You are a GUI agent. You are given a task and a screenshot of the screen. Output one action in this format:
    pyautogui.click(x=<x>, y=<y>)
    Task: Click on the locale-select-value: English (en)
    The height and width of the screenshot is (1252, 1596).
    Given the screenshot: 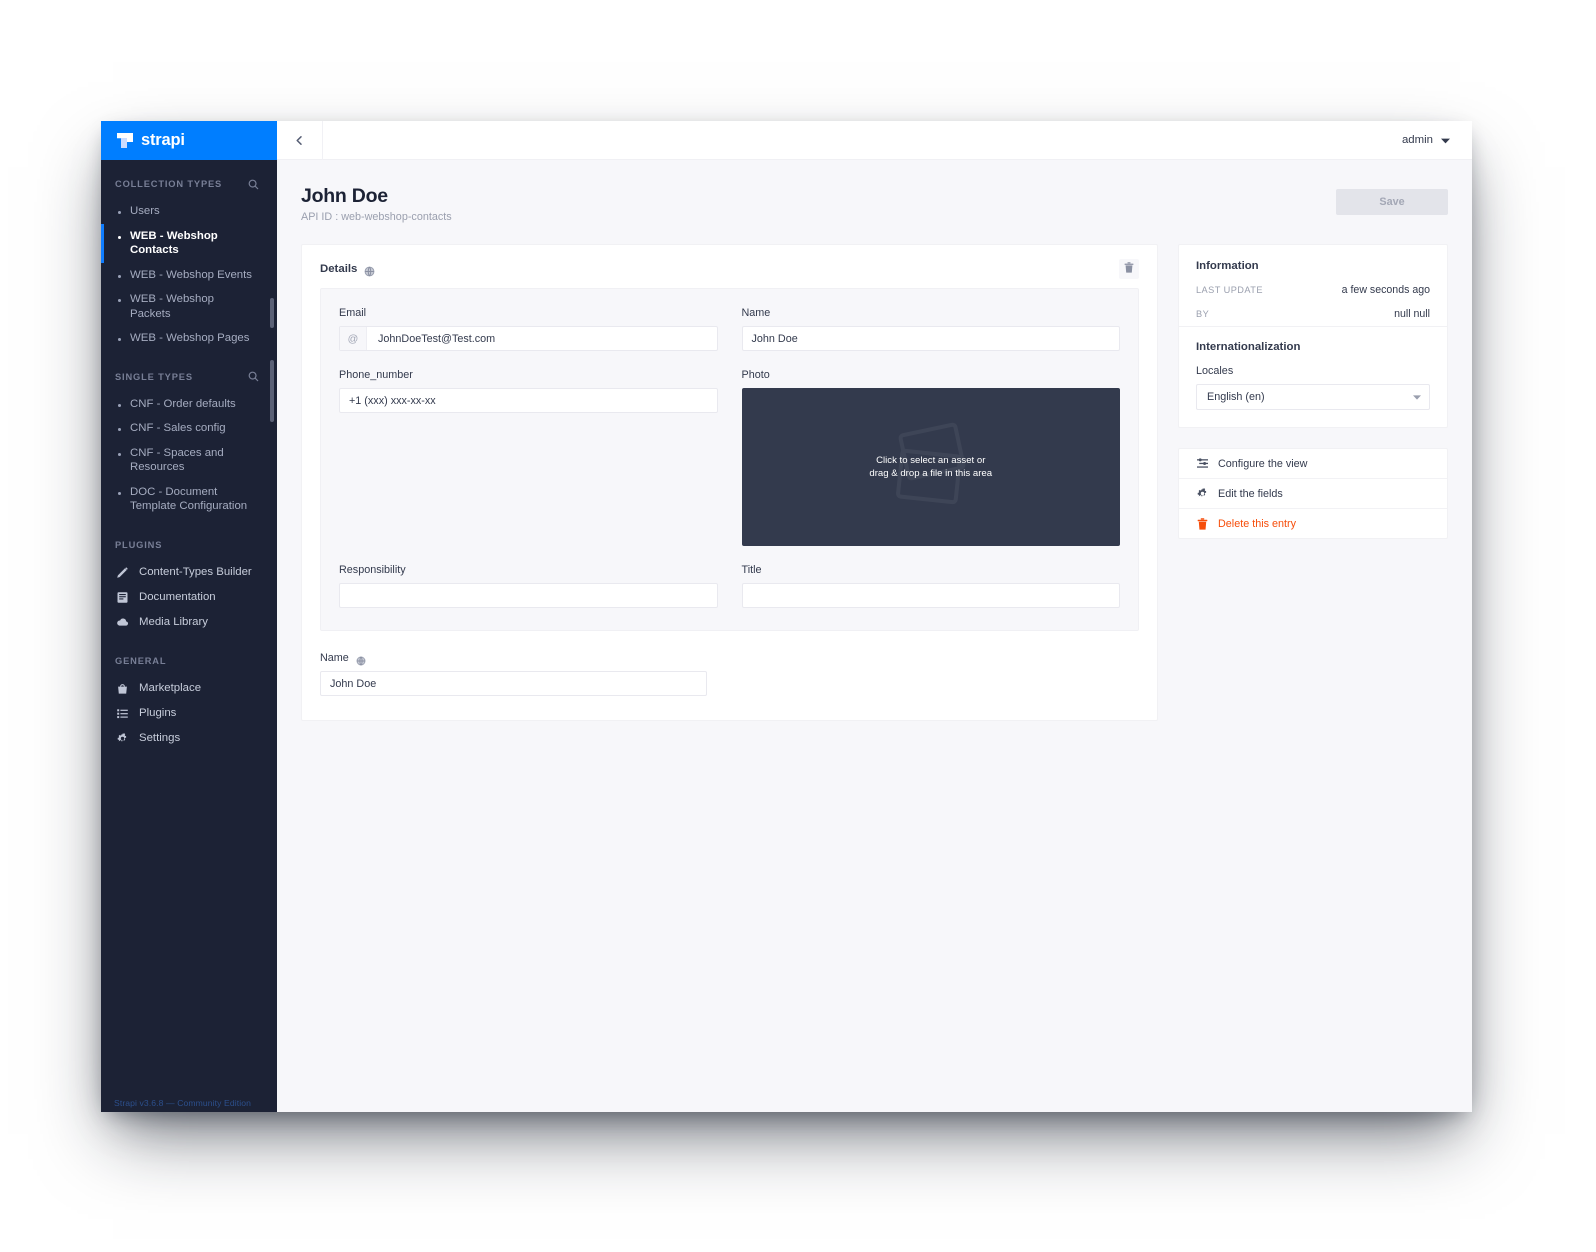 What is the action you would take?
    pyautogui.click(x=1236, y=397)
    